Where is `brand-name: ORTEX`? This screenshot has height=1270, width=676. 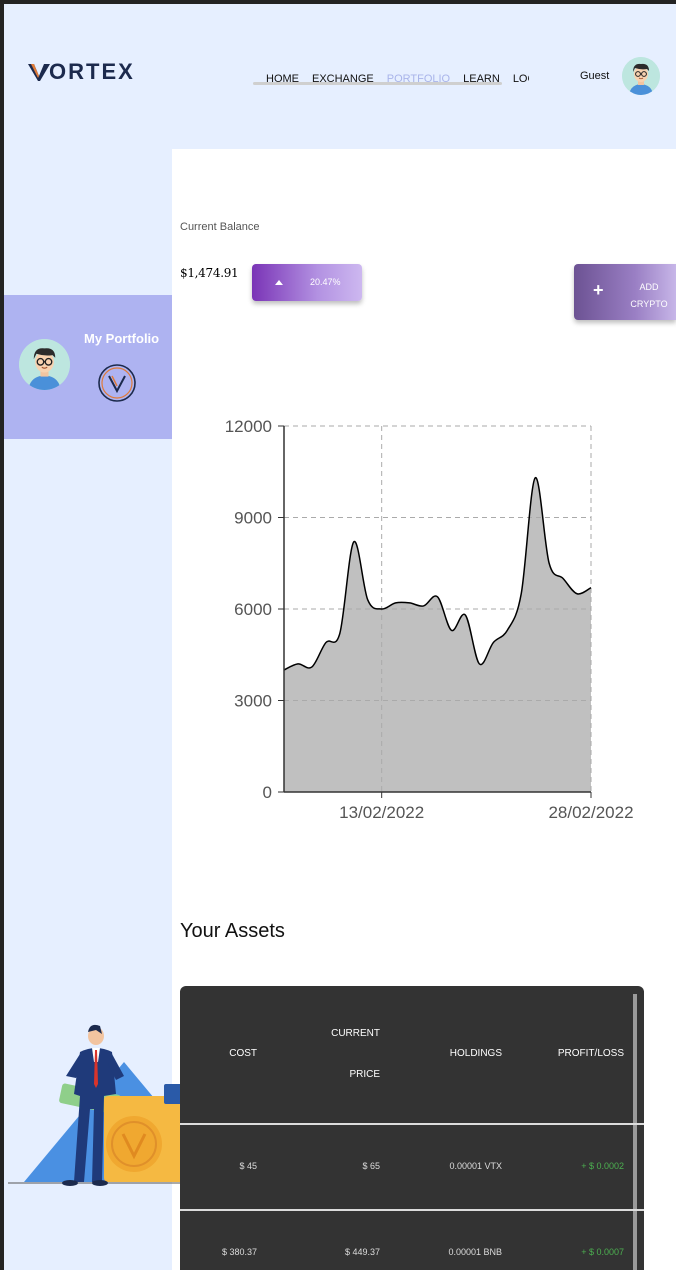 brand-name: ORTEX is located at coordinates (92, 71).